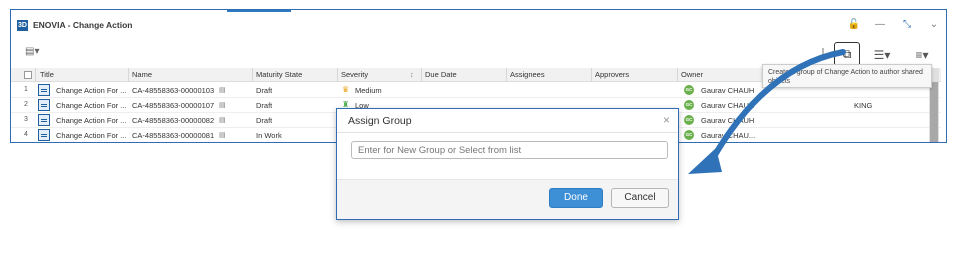  I want to click on name-cell: CA-48558363-00000107, so click(173, 105).